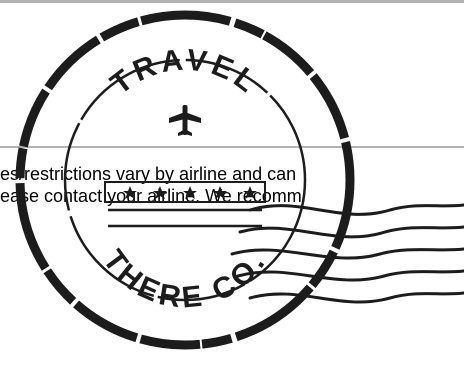  What do you see at coordinates (151, 196) in the screenshot?
I see `notice-line-2: ease contact your airline. We recomm` at bounding box center [151, 196].